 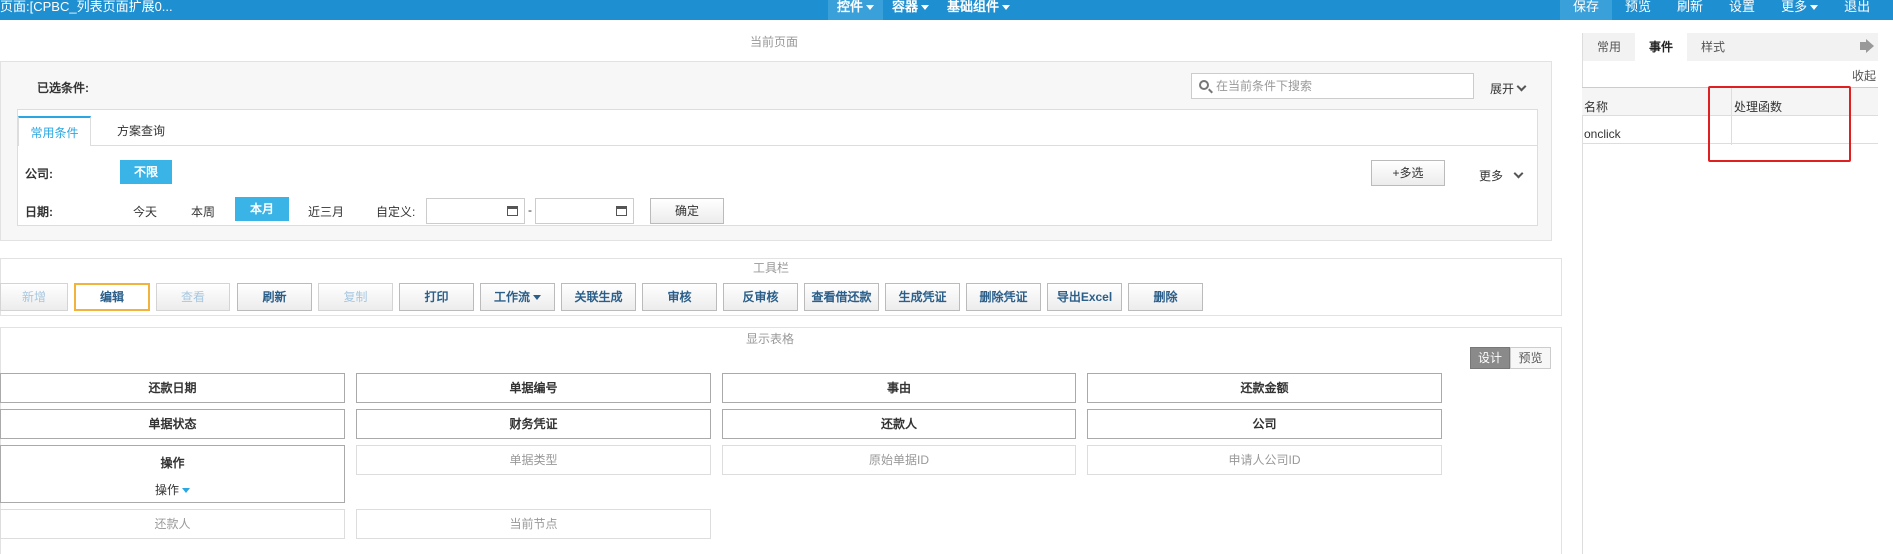 What do you see at coordinates (172, 474) in the screenshot?
I see `operation-column-cell: 操作 操作` at bounding box center [172, 474].